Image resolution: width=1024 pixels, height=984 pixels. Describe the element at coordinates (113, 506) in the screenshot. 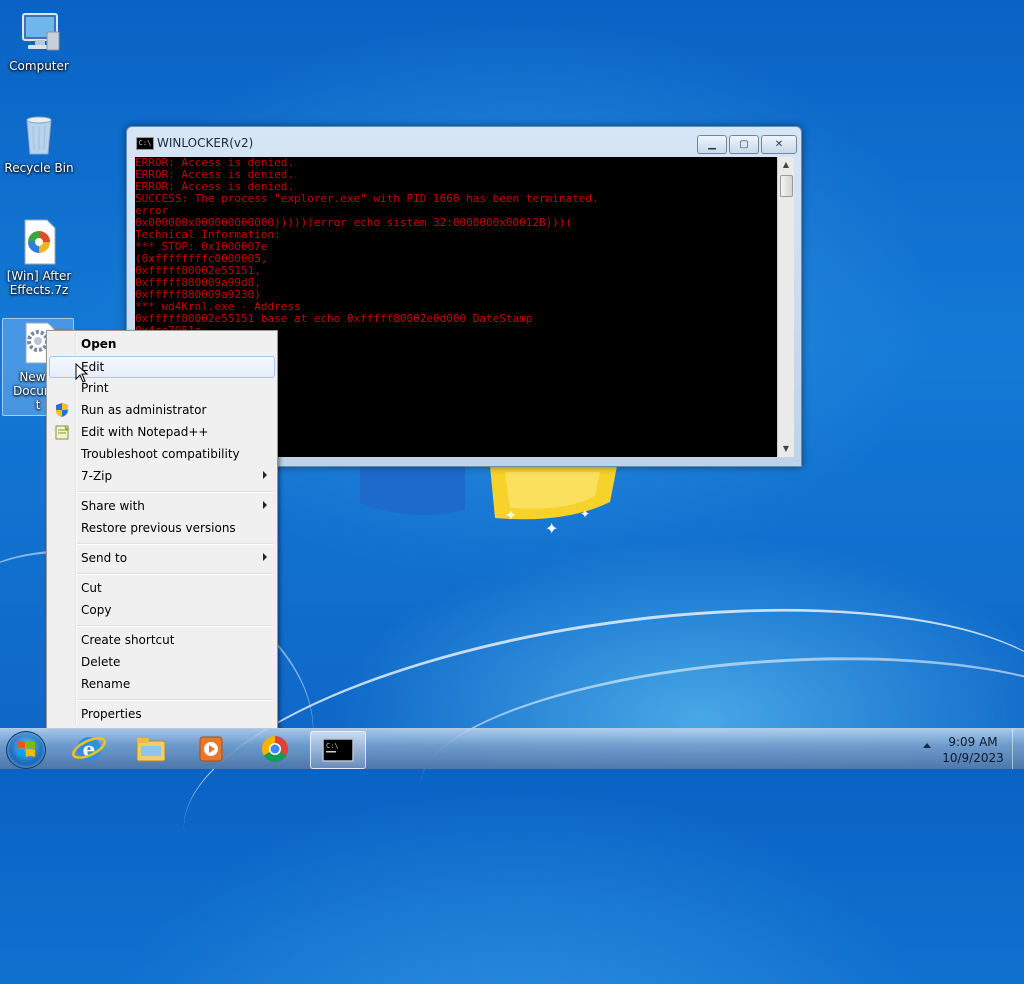

I see `menu-item-label: Share with` at that location.